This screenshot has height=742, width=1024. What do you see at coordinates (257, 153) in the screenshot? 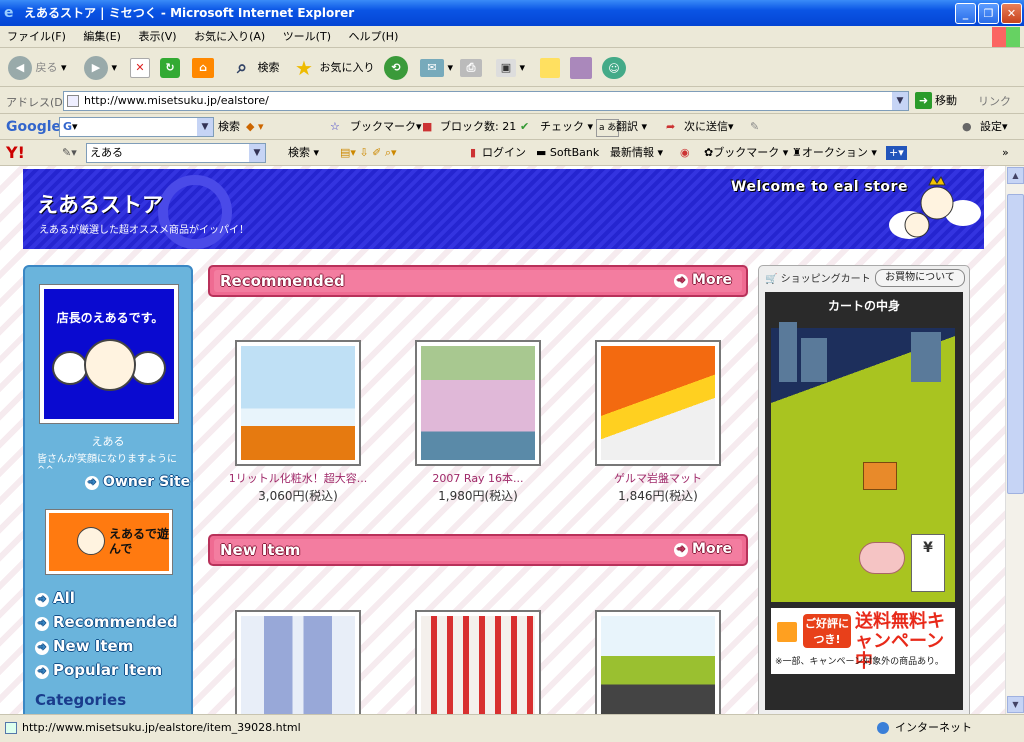
I see `yahoo-dropdown-icon: ▼` at bounding box center [257, 153].